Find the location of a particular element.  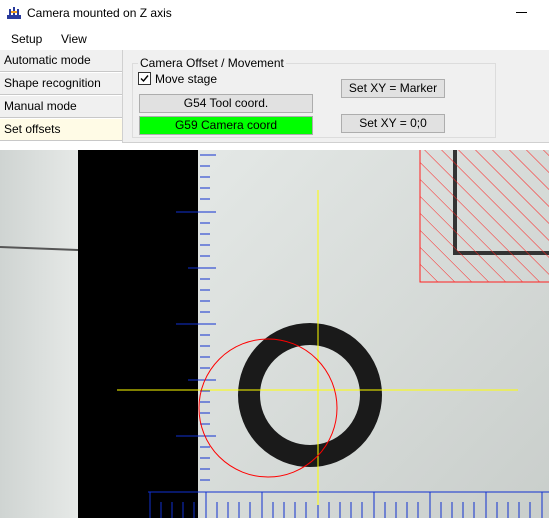

menu-setup: Setup is located at coordinates (26, 39).